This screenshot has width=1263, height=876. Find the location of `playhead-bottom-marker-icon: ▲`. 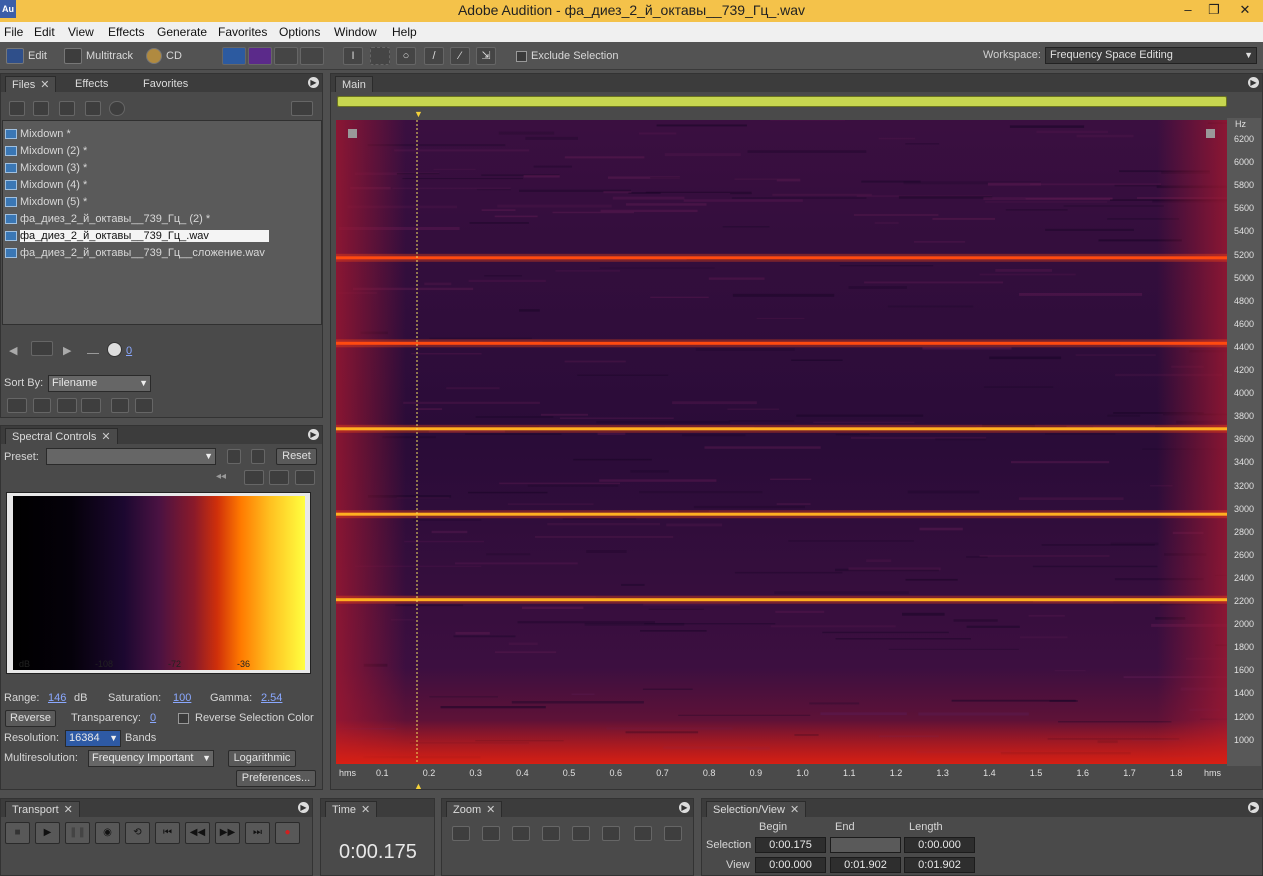

playhead-bottom-marker-icon: ▲ is located at coordinates (418, 786).